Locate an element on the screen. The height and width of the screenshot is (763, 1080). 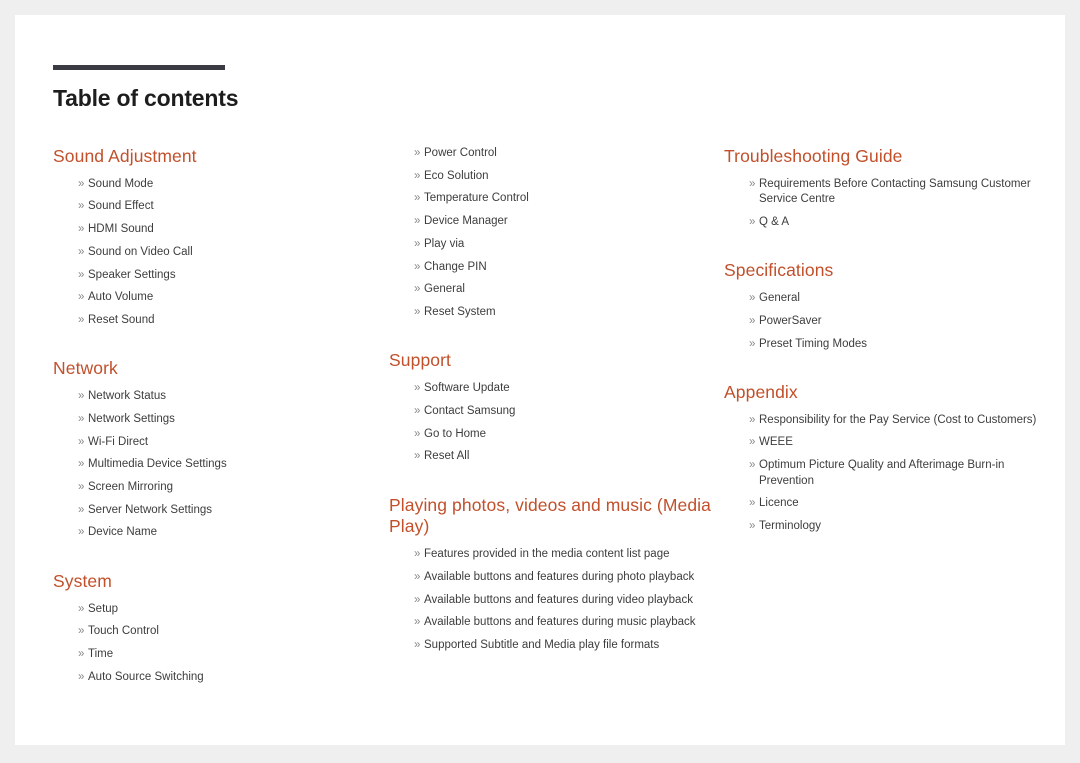
toc-entry-label: Sound on Video Call is located at coordinates (140, 251).